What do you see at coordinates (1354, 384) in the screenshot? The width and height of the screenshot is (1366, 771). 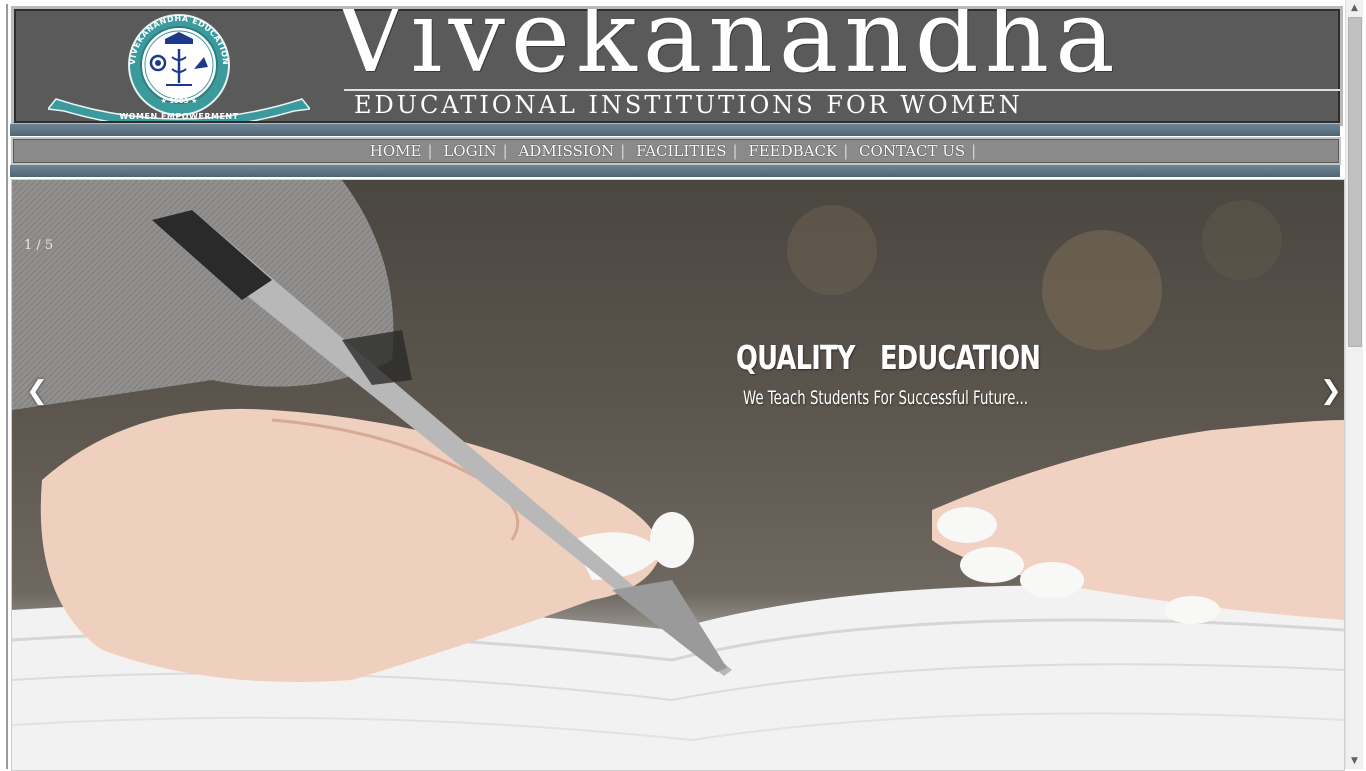 I see `vertical-scrollbar: ▲ ▼` at bounding box center [1354, 384].